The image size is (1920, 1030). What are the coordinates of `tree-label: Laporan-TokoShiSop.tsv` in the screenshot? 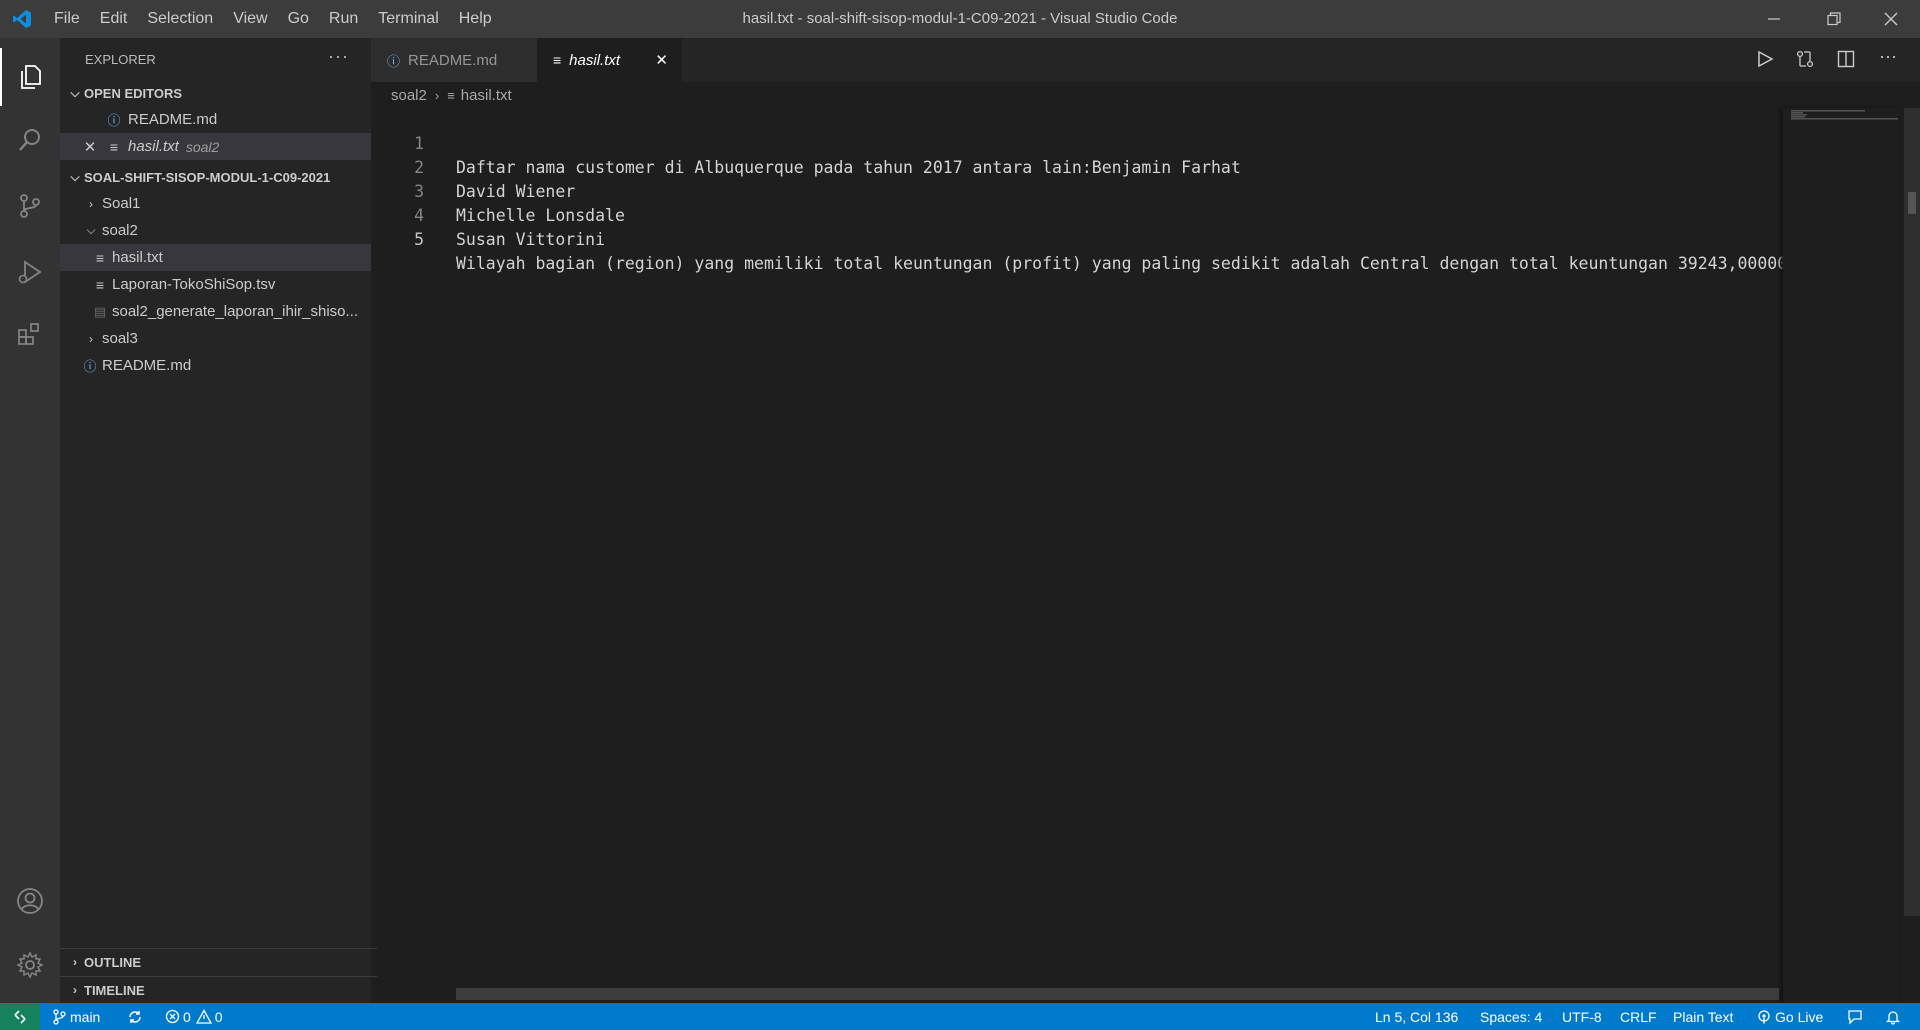 It's located at (194, 284).